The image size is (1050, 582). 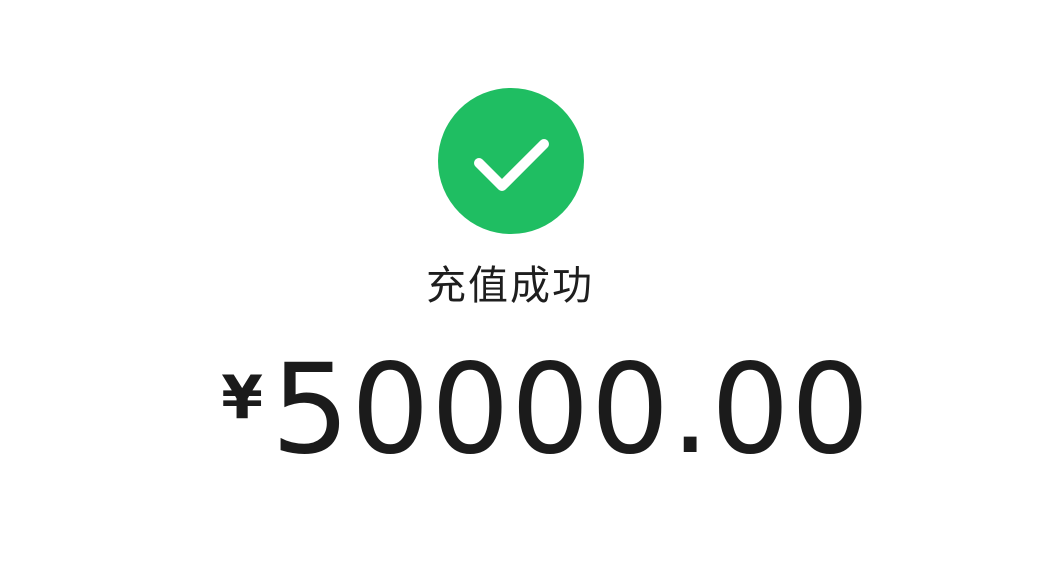 What do you see at coordinates (242, 398) in the screenshot?
I see `currency-symbol: ¥` at bounding box center [242, 398].